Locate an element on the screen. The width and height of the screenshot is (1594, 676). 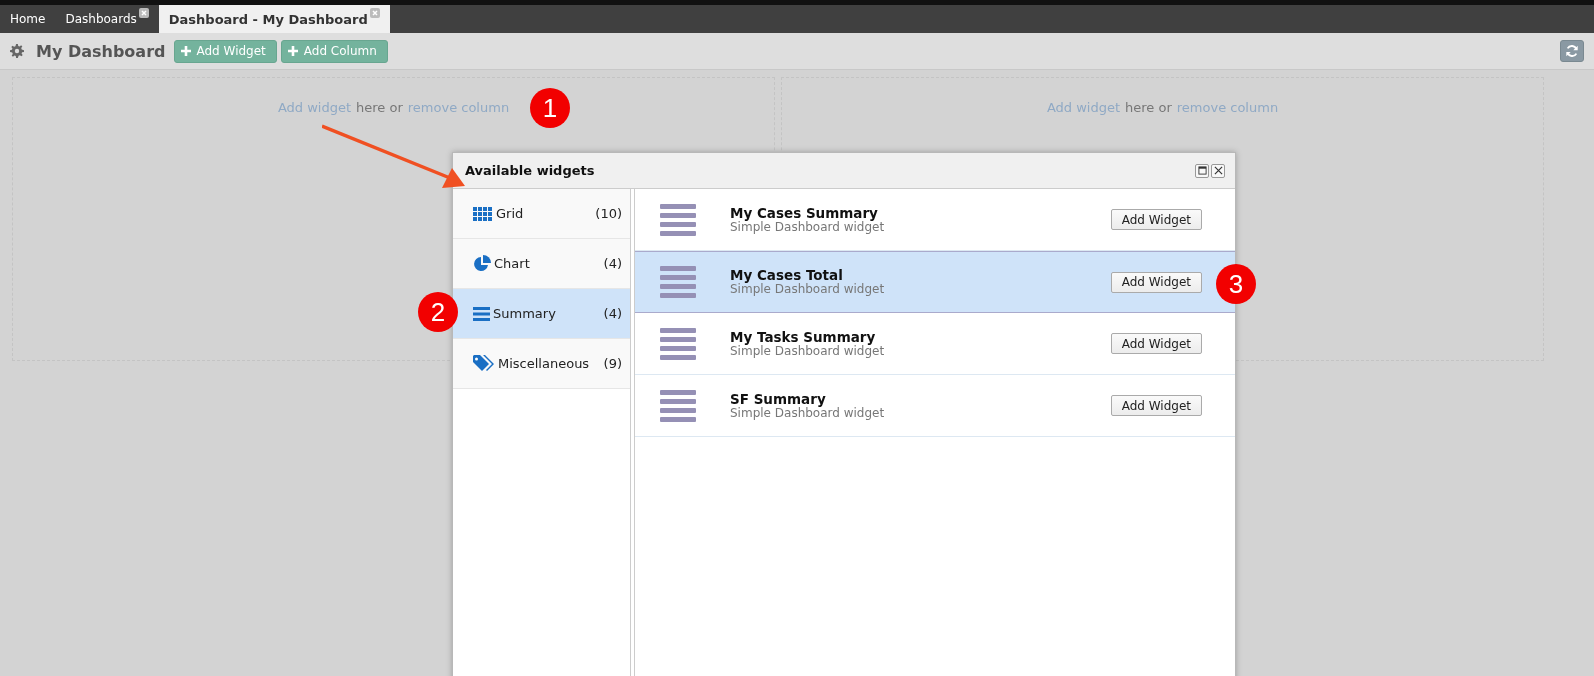
widget-name: SF Summary is located at coordinates (778, 399).